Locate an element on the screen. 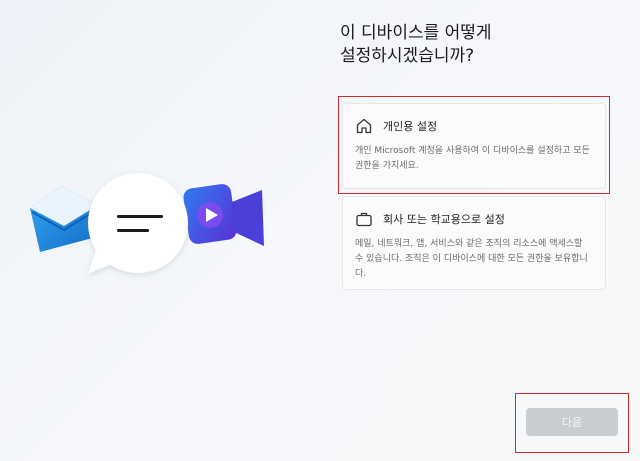 This screenshot has height=461, width=640. chat-bubble-icon is located at coordinates (138, 223).